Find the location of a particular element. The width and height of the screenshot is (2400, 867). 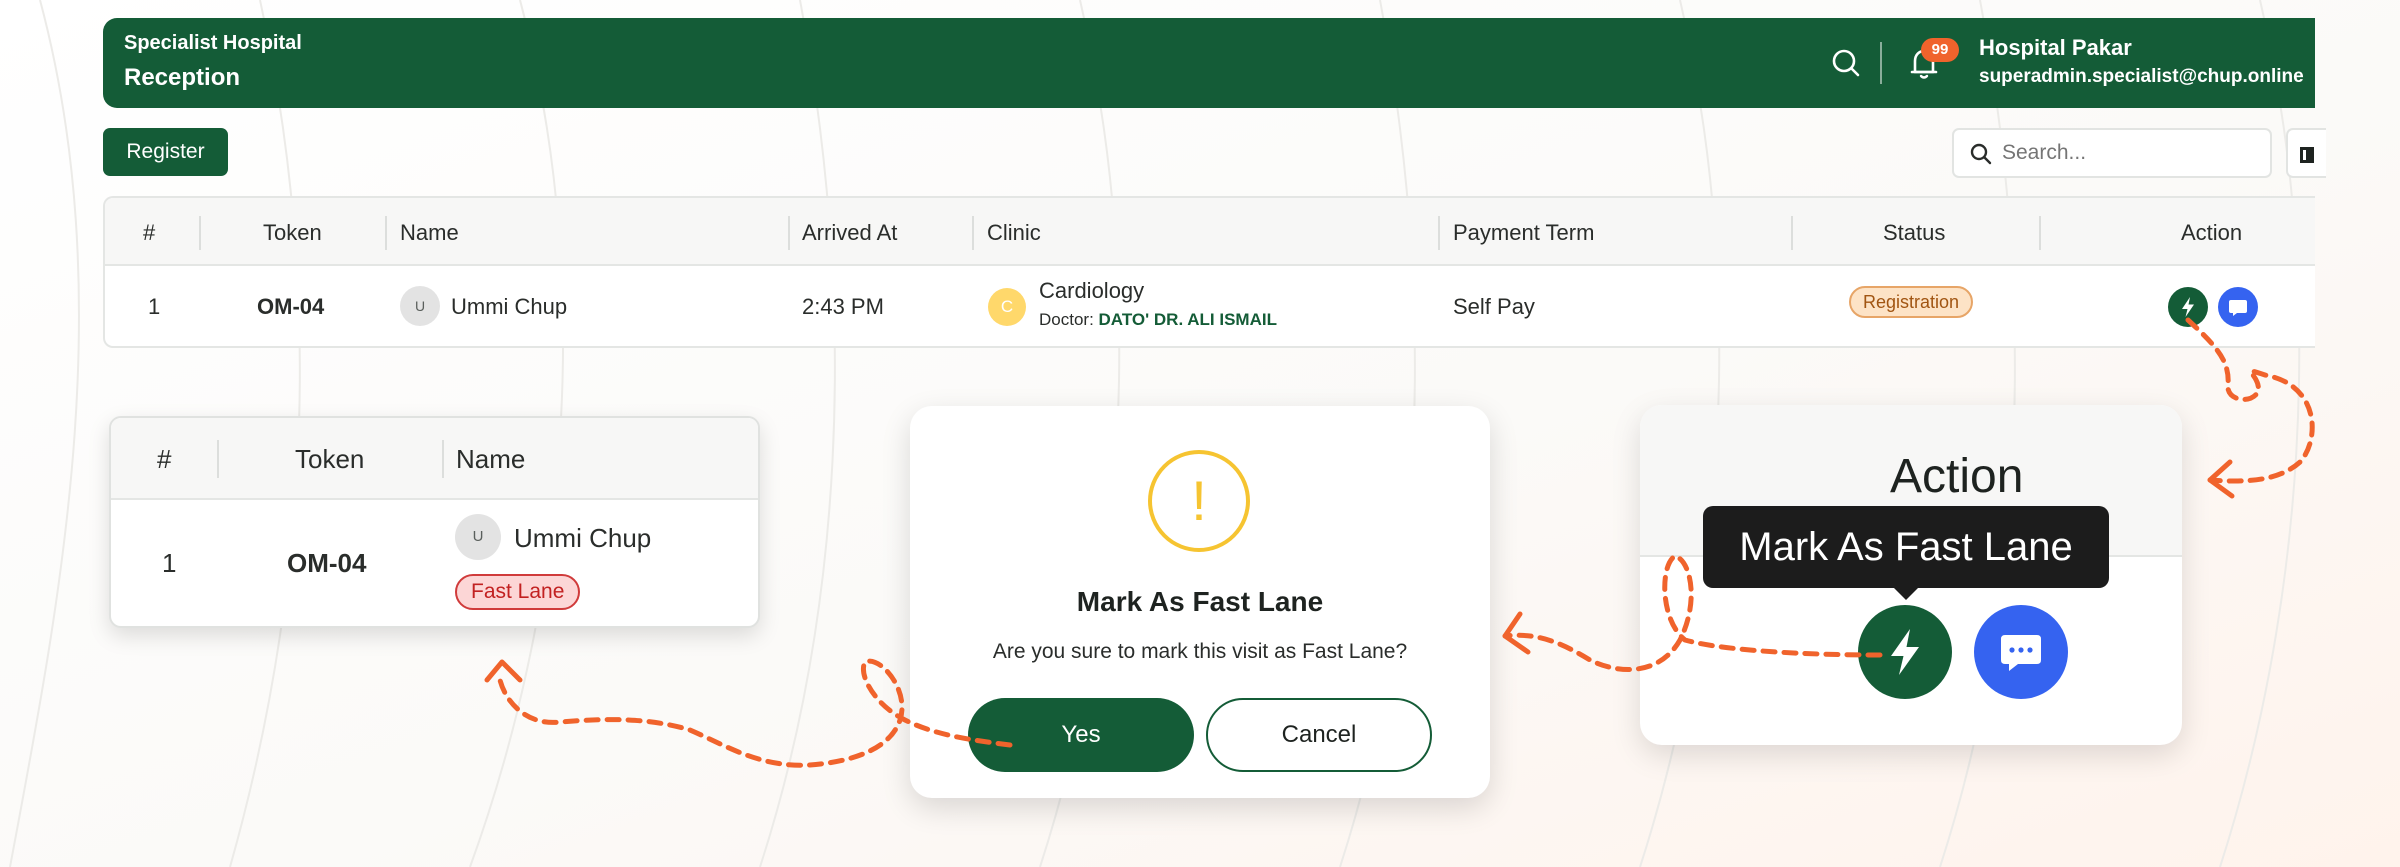

header-divider is located at coordinates (1881, 63).